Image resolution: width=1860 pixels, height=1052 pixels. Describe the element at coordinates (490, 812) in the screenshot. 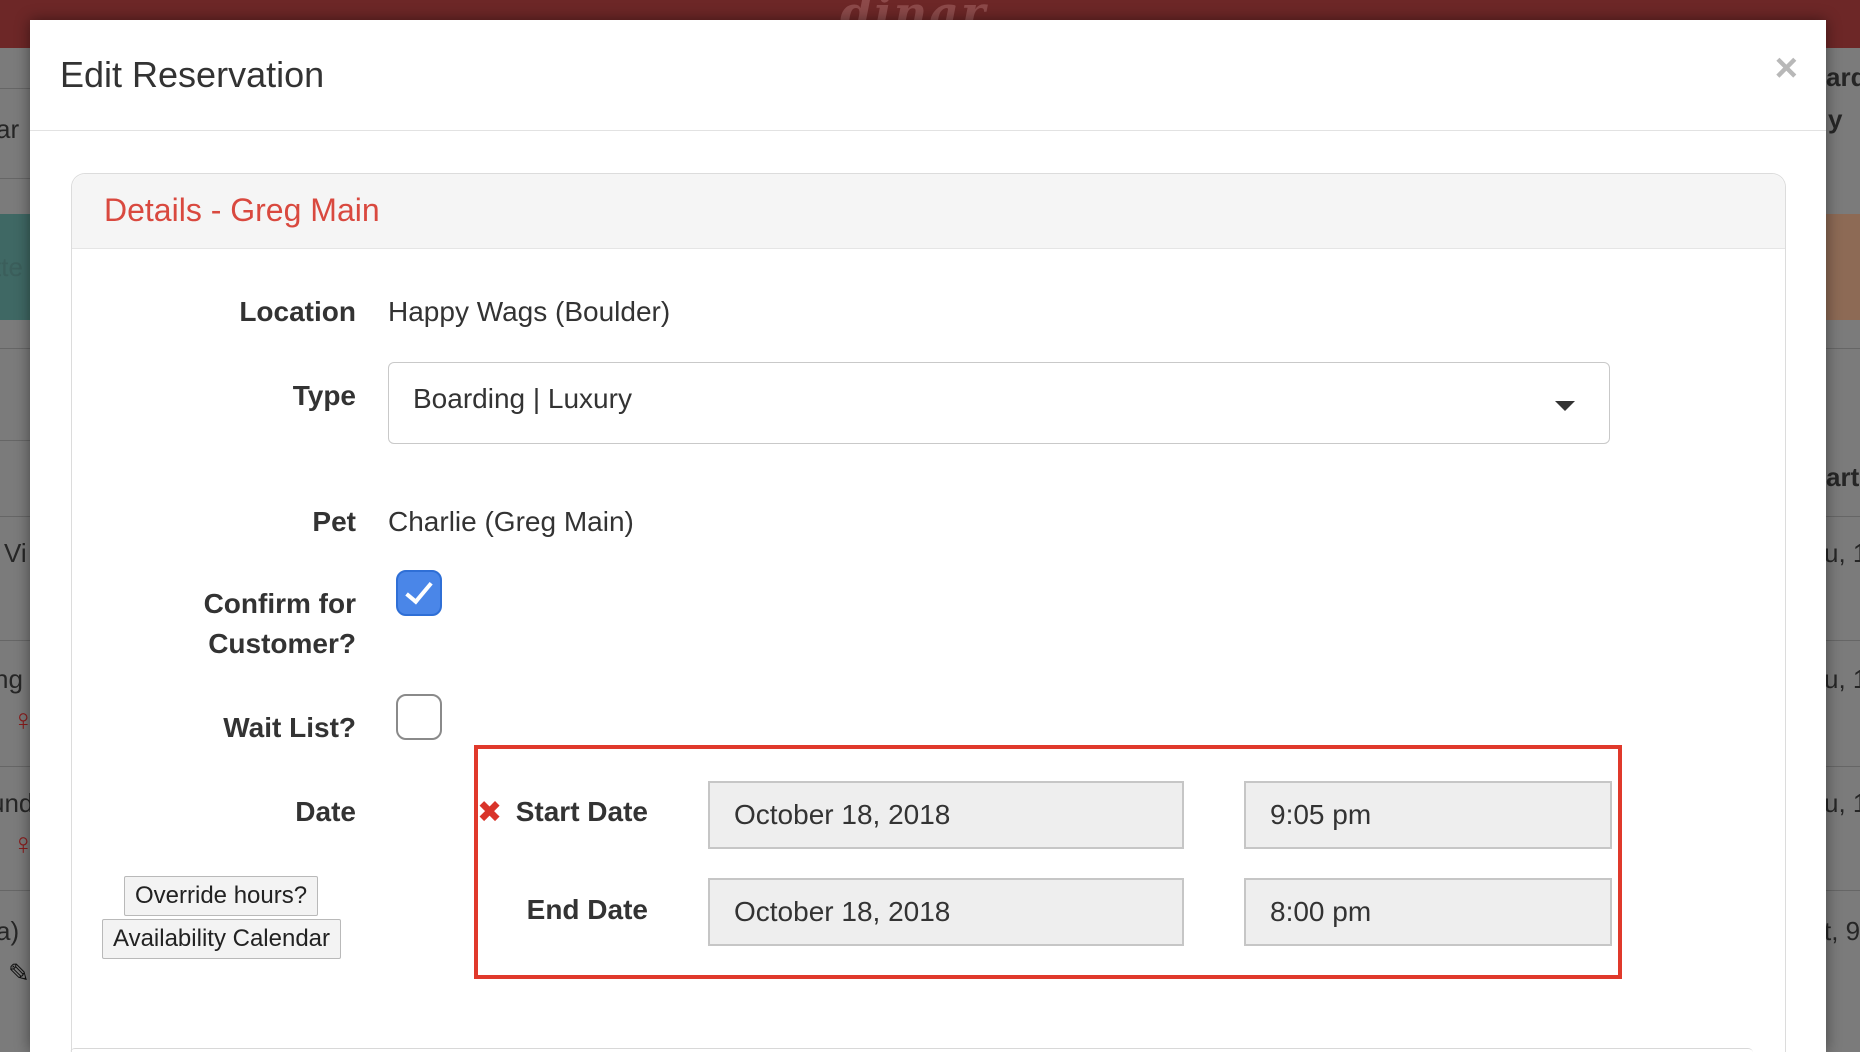

I see `error-x-icon: ✖` at that location.